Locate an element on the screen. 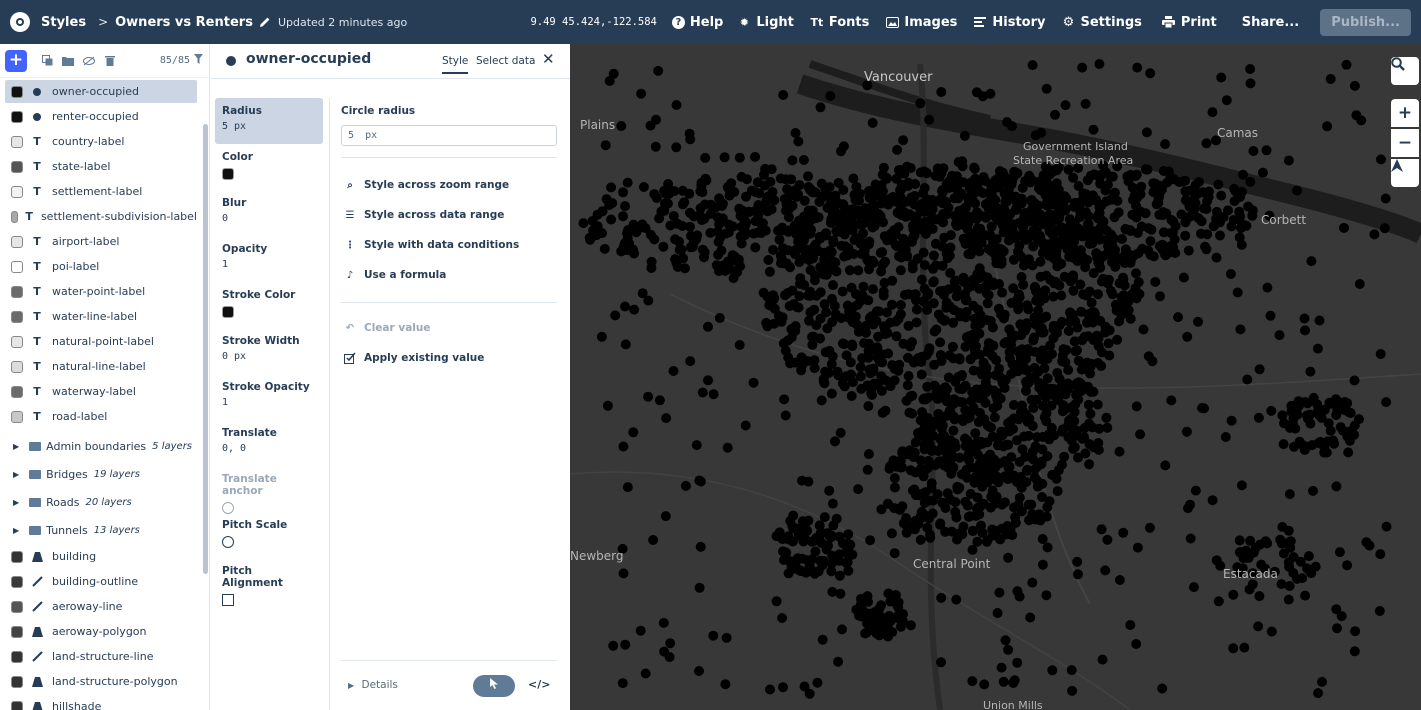 This screenshot has width=1421, height=710. inspect-cursor-button is located at coordinates (494, 686).